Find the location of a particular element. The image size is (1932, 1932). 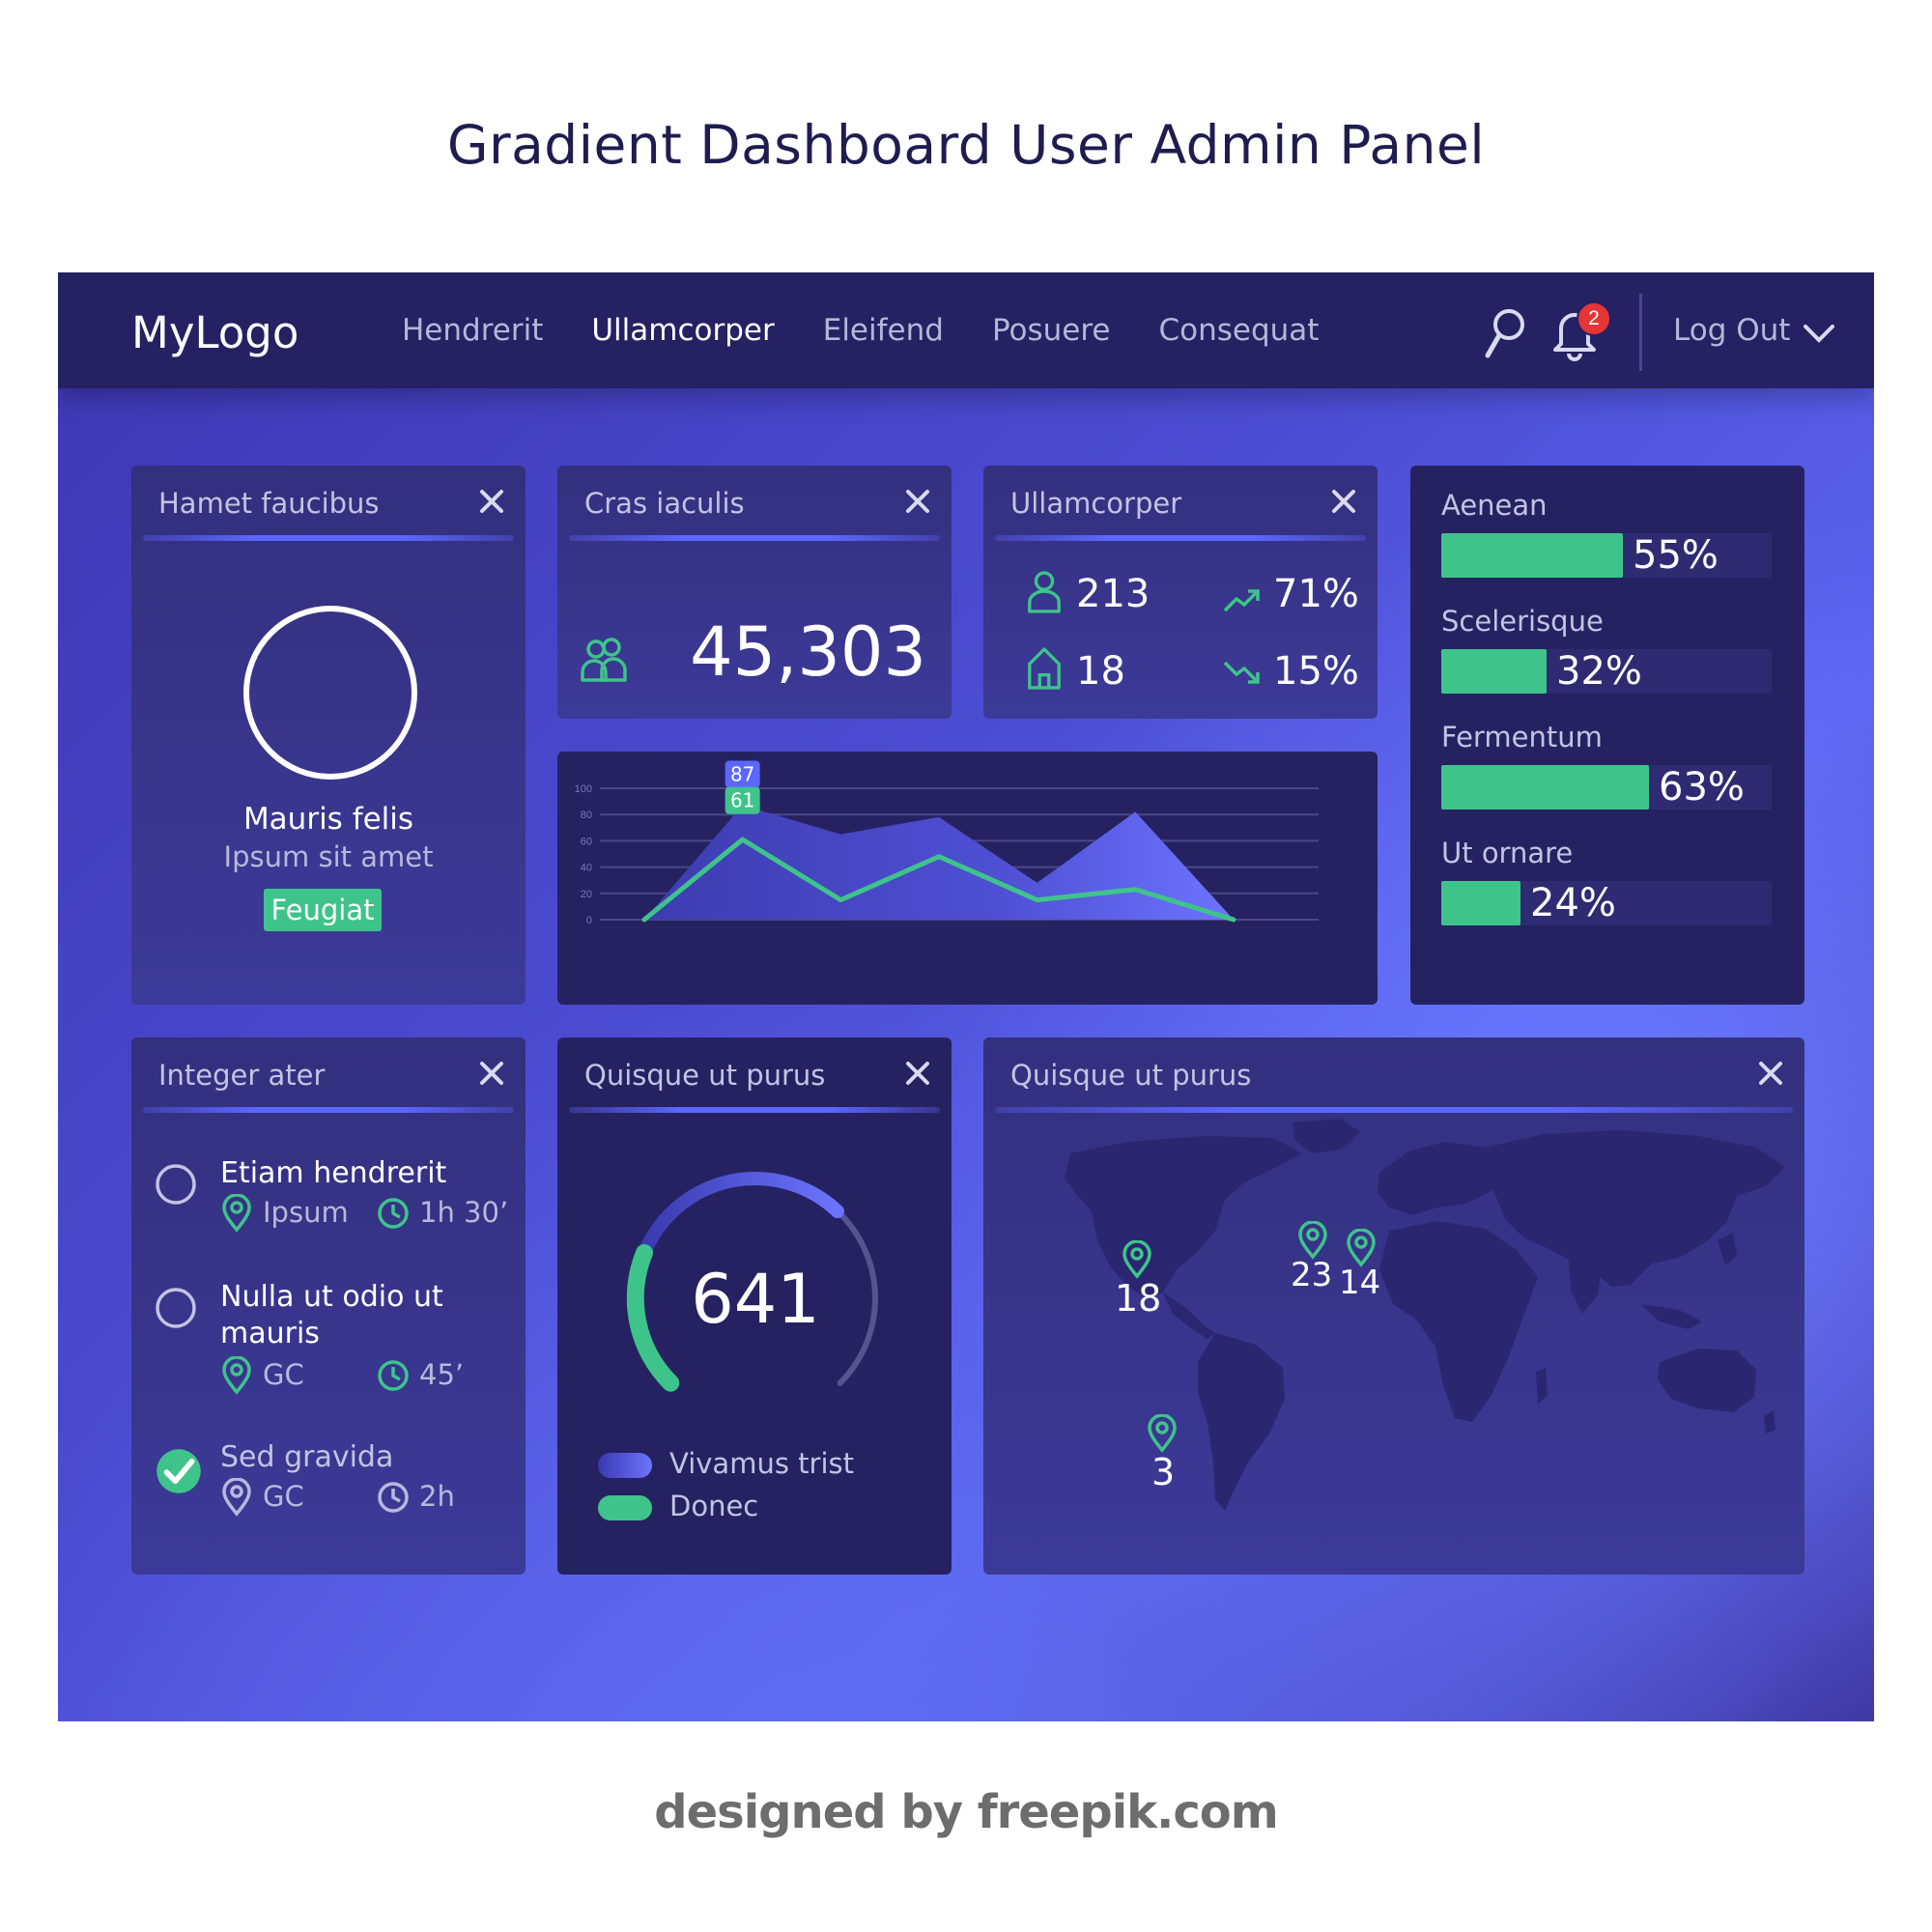

avatar is located at coordinates (330, 693).